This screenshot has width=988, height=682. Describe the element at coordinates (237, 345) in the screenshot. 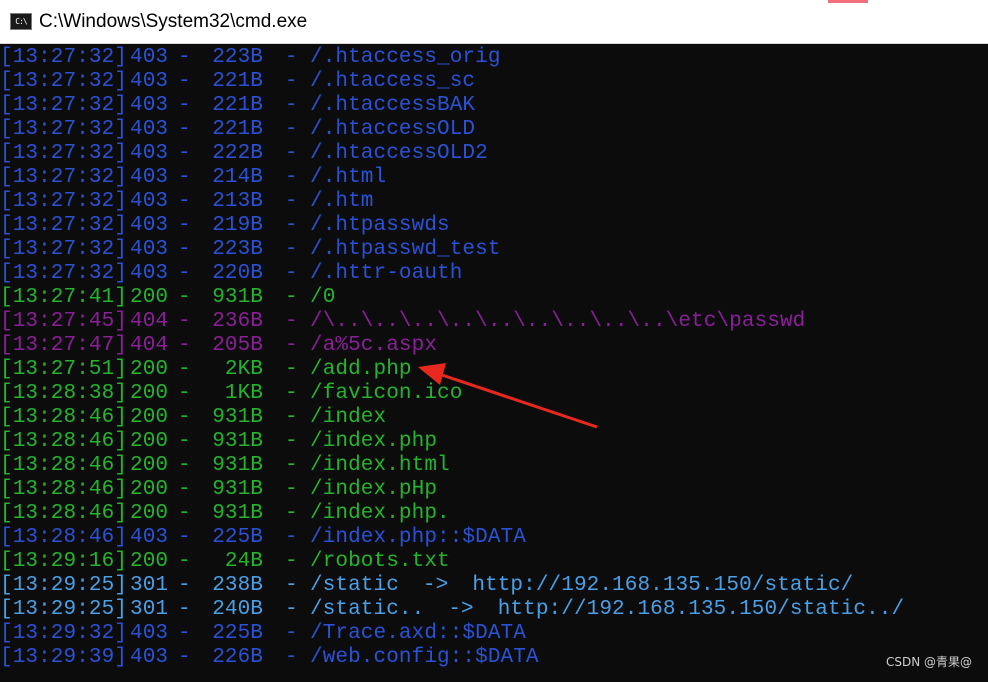

I see `response-size: 205B` at that location.